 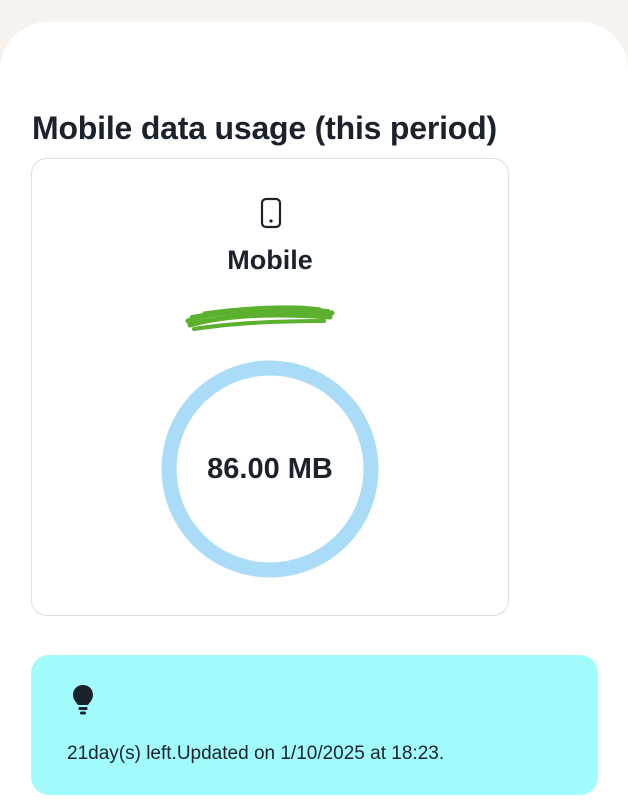 What do you see at coordinates (271, 213) in the screenshot?
I see `phone-icon` at bounding box center [271, 213].